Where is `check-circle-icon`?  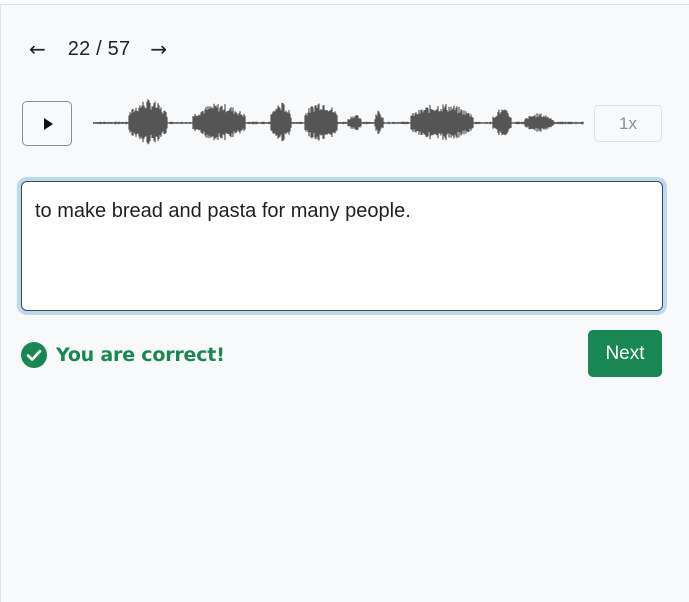
check-circle-icon is located at coordinates (34, 355).